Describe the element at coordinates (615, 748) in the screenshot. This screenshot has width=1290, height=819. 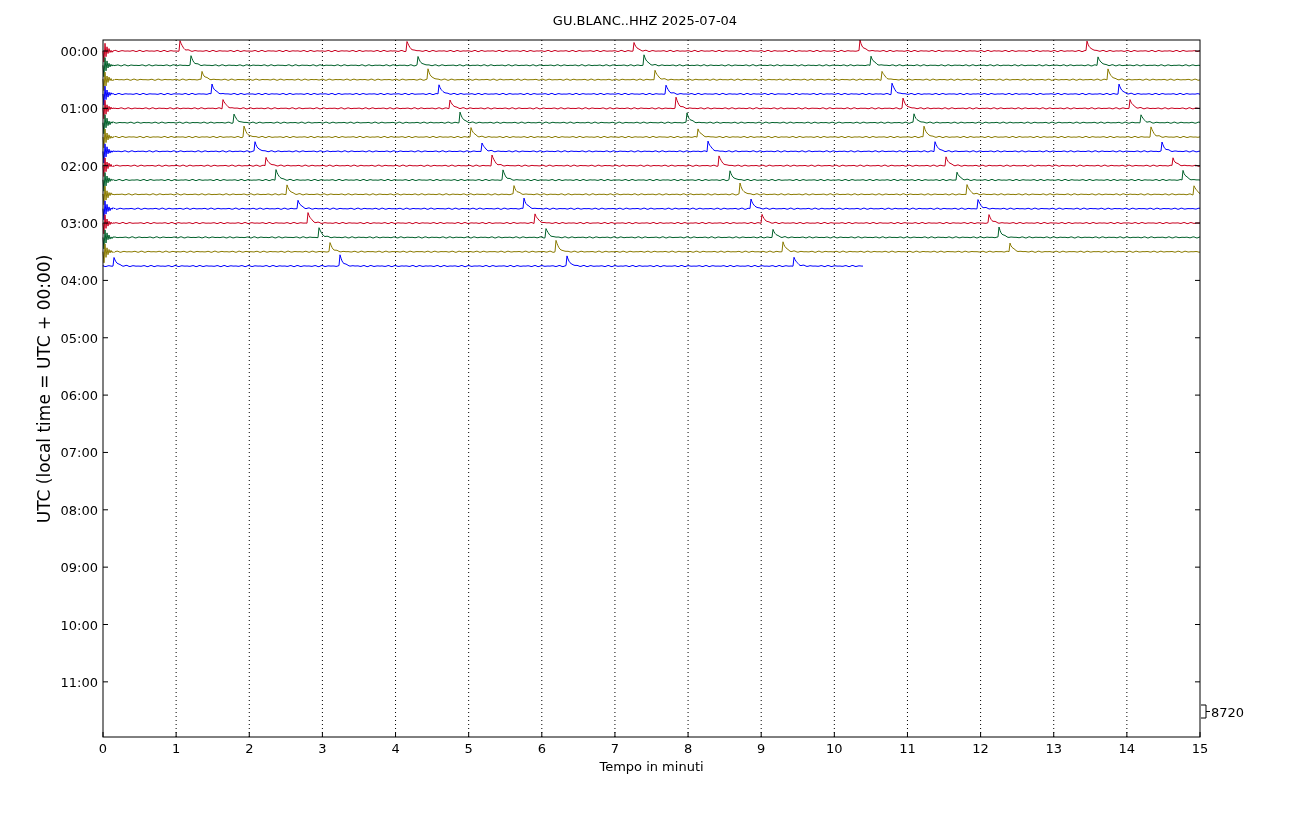
I see `x-tick-label: 7` at that location.